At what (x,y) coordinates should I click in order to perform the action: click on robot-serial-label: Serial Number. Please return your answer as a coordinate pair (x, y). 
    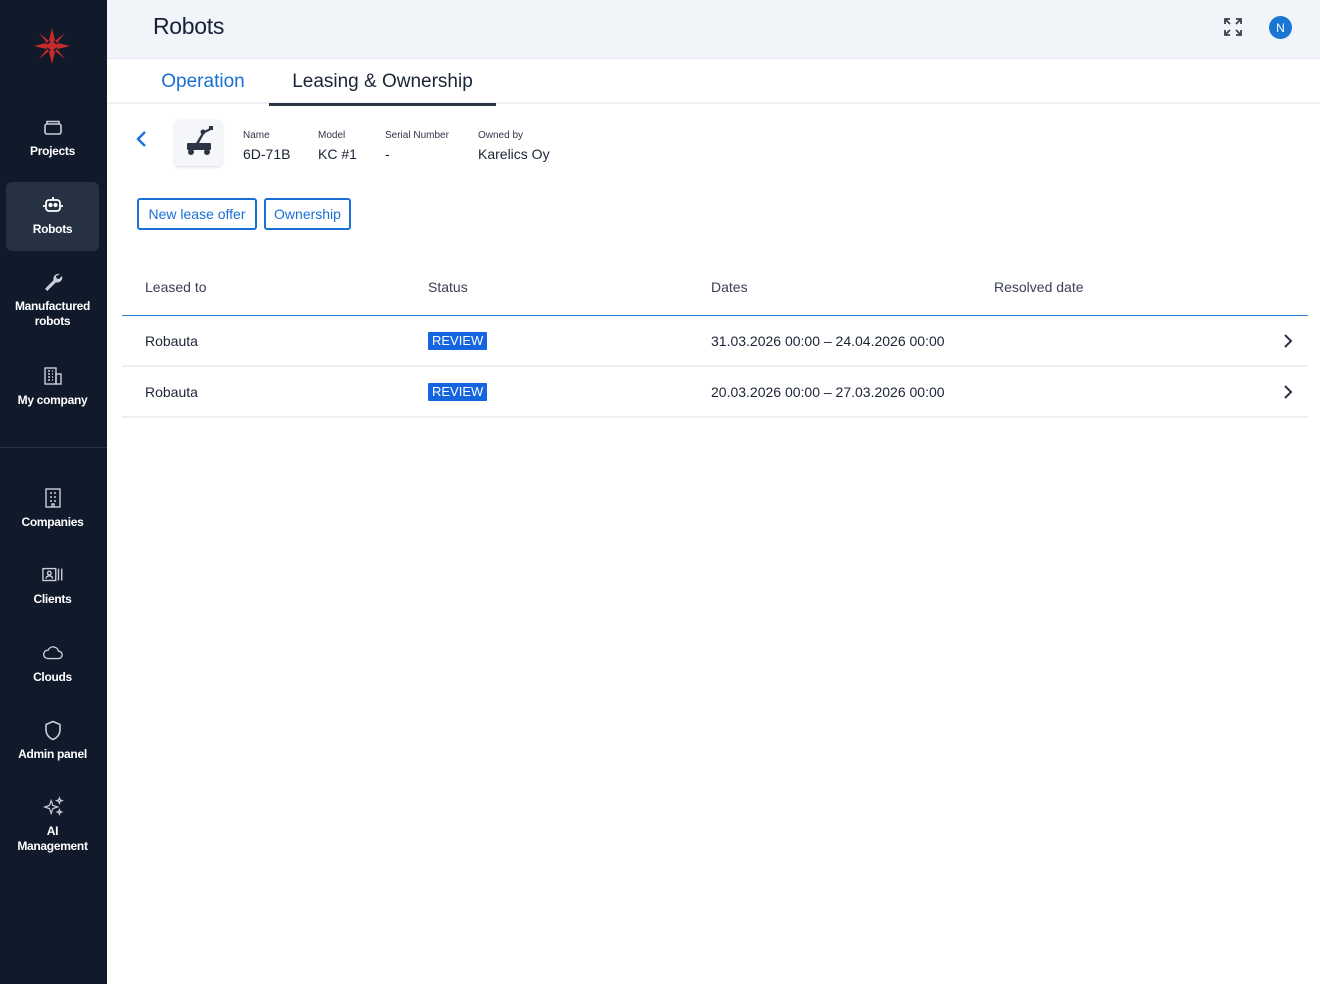
    Looking at the image, I should click on (417, 135).